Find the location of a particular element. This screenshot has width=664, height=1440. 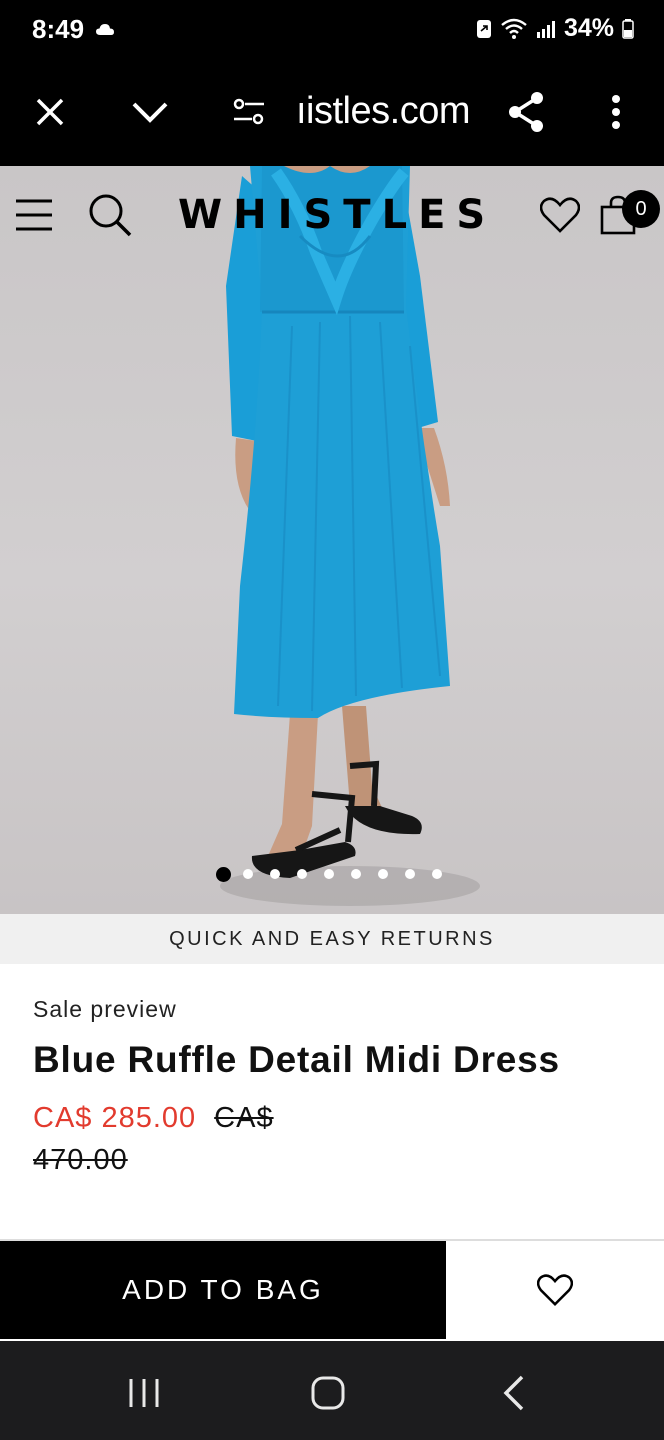

add-to-wishlist-button is located at coordinates (555, 1290).